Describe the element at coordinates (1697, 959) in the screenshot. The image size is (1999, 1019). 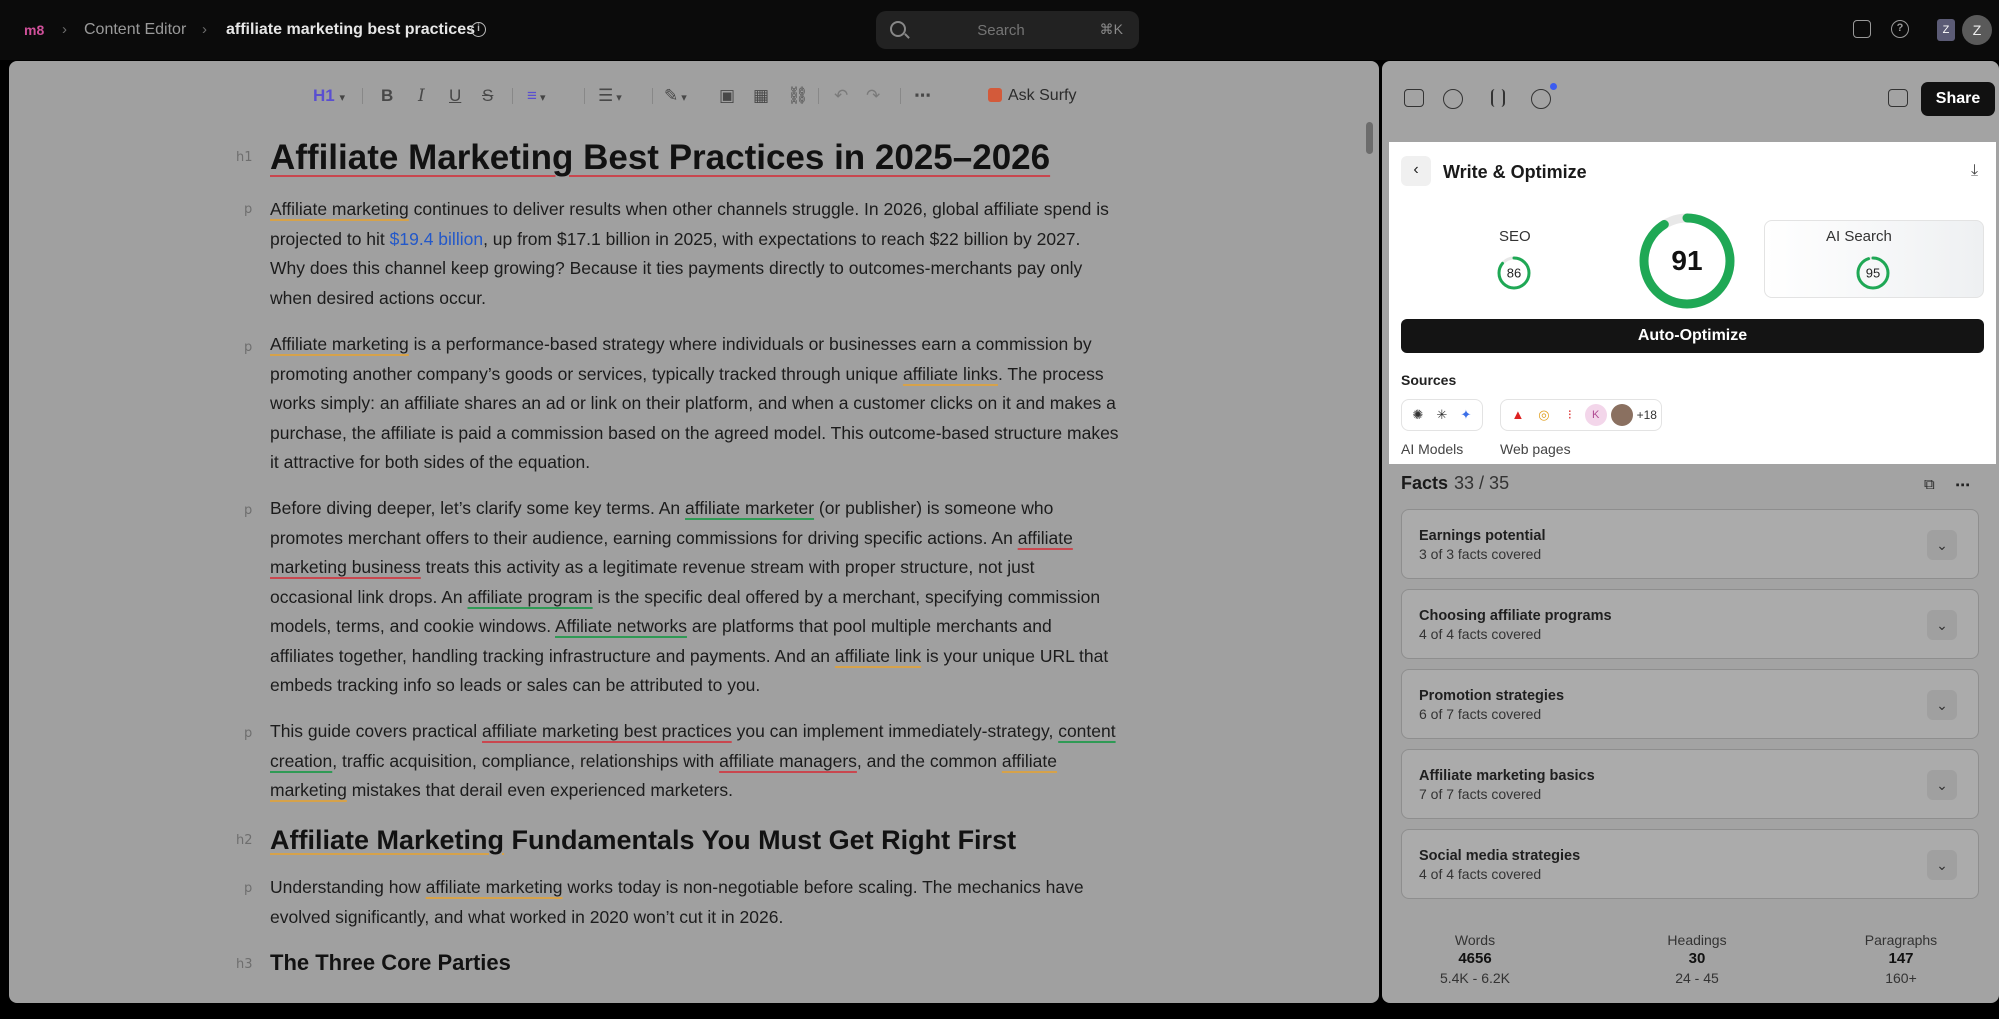
I see `stat-headings: Headings 30 24 - 45` at that location.